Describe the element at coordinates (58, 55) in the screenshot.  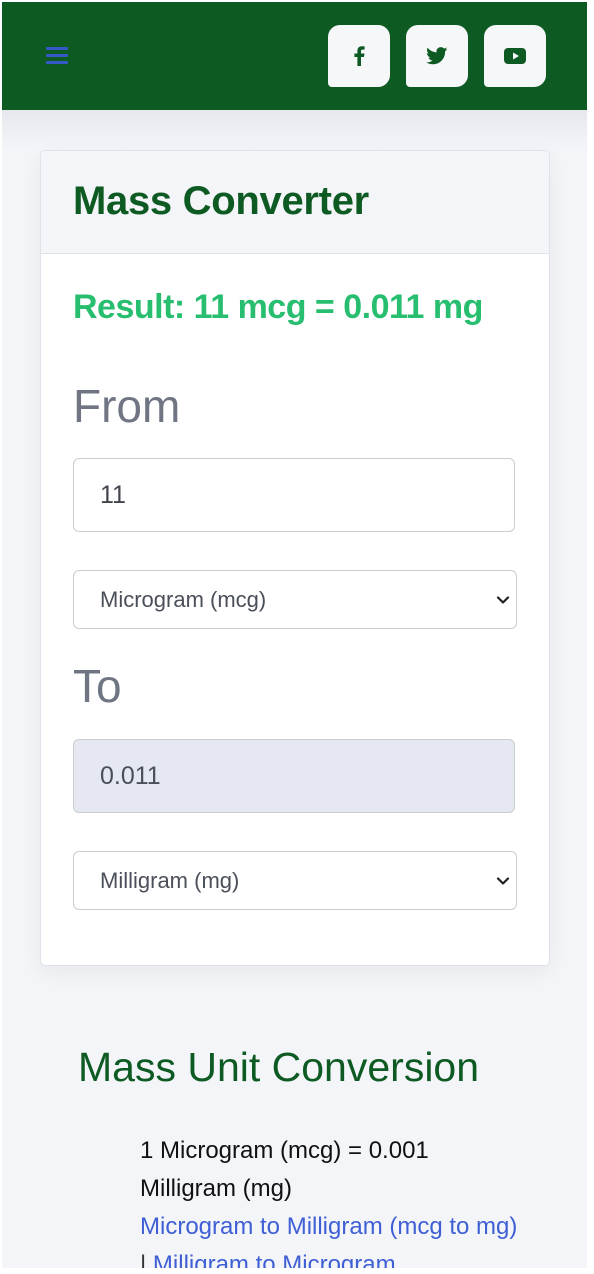
I see `hamburger-menu-icon` at that location.